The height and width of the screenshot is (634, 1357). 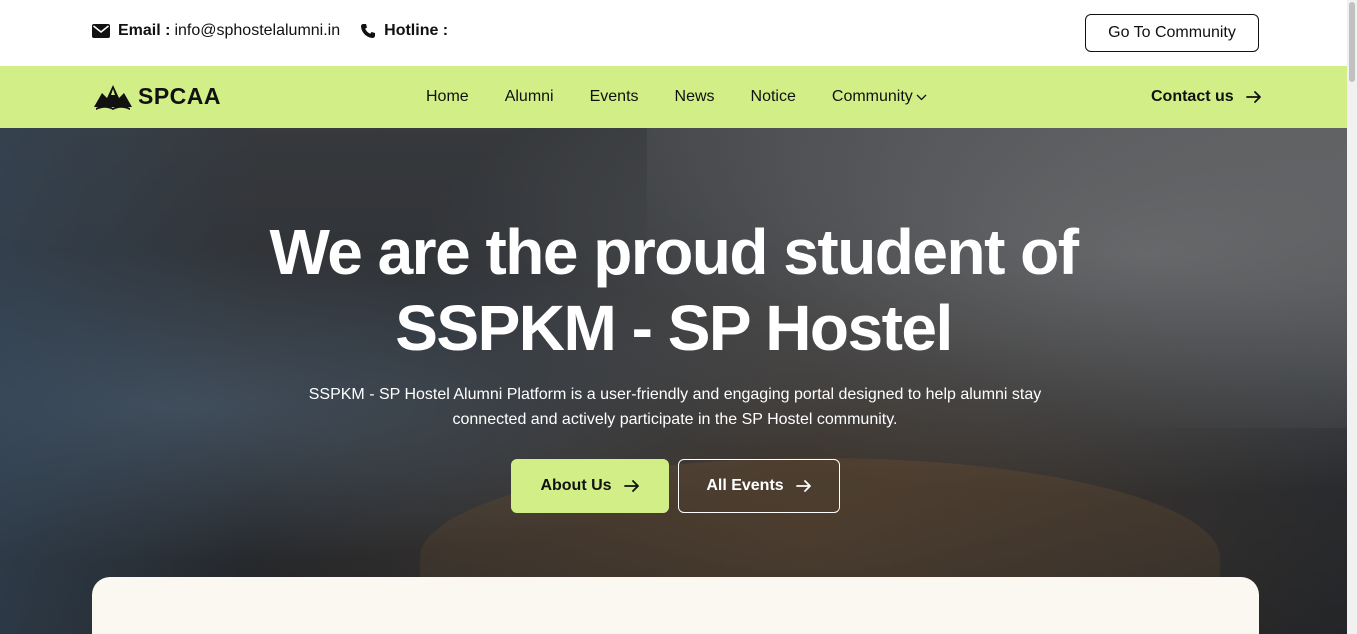 I want to click on logo-text: SPCAA, so click(x=180, y=95).